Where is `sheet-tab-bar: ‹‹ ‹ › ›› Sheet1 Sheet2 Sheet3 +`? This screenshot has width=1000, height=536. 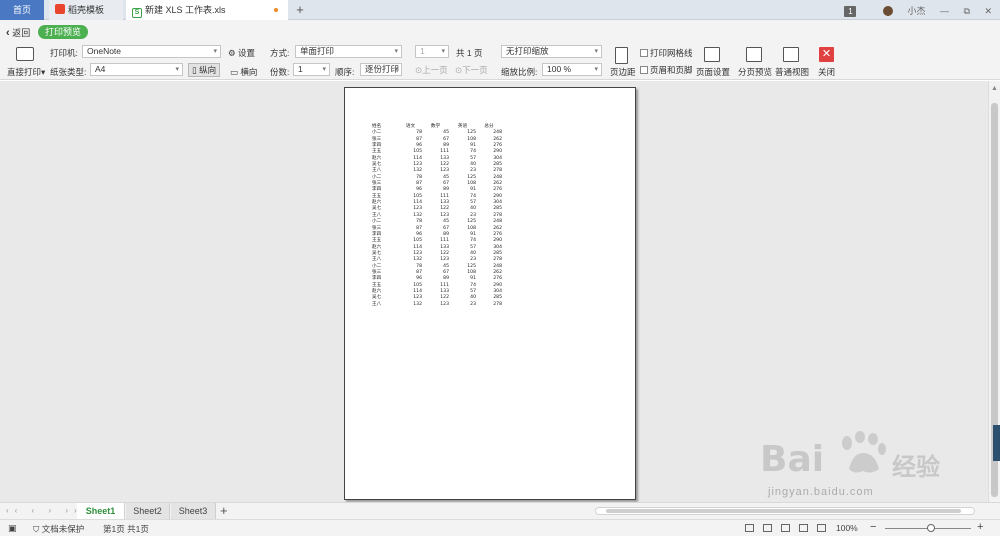
sheet-tab-bar: ‹‹ ‹ › ›› Sheet1 Sheet2 Sheet3 + is located at coordinates (500, 510).